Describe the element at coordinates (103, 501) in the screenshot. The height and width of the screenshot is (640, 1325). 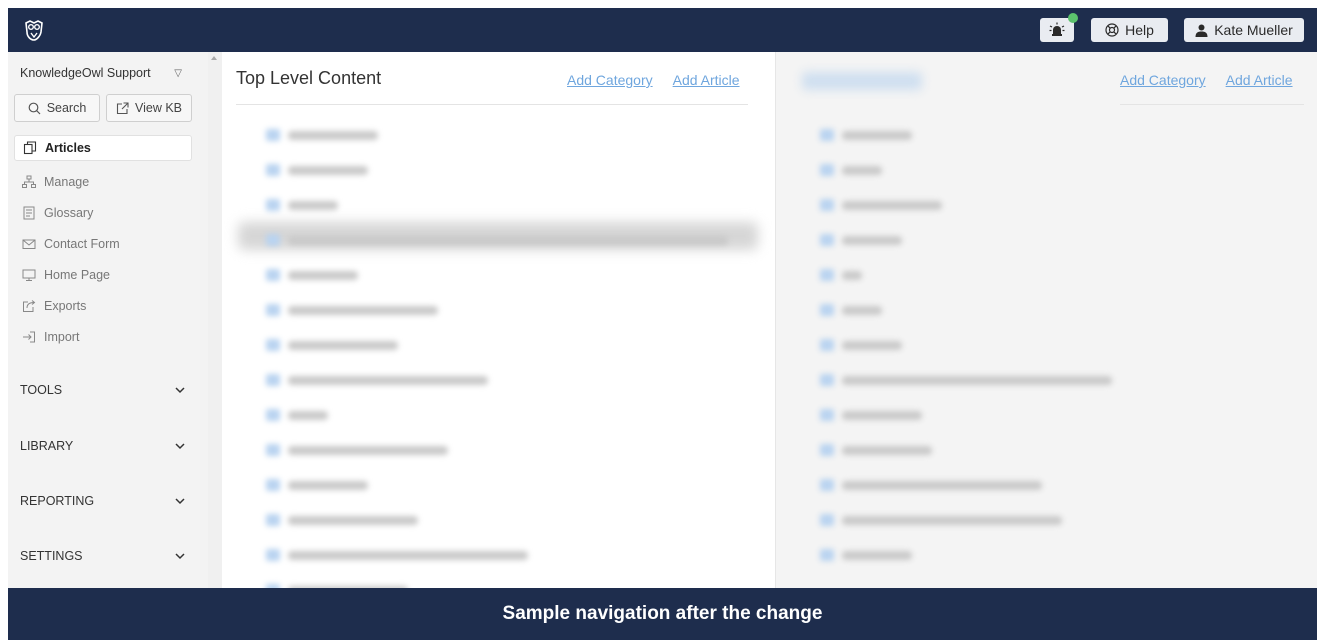
I see `section-reporting: REPORTING` at that location.